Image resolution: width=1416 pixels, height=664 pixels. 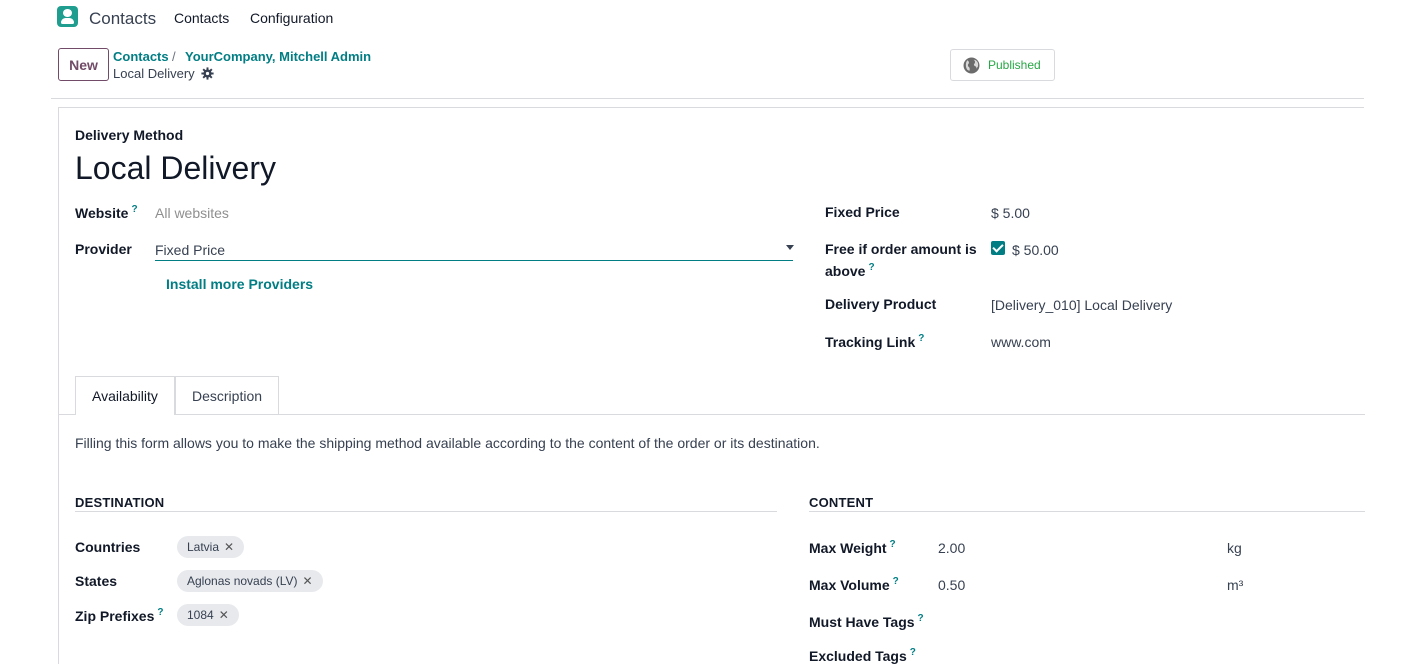 I want to click on zip-prefixes-label: Zip Prefixes?, so click(x=119, y=615).